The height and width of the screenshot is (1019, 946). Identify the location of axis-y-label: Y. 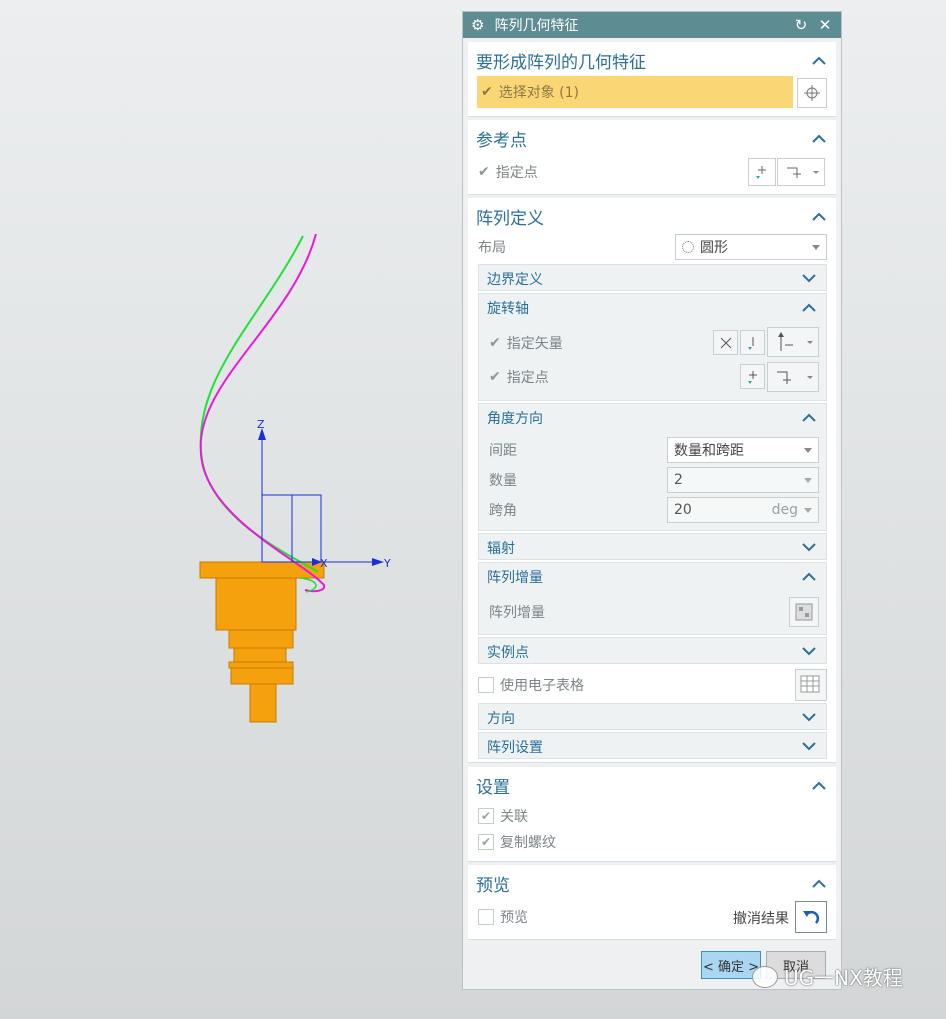
(387, 563).